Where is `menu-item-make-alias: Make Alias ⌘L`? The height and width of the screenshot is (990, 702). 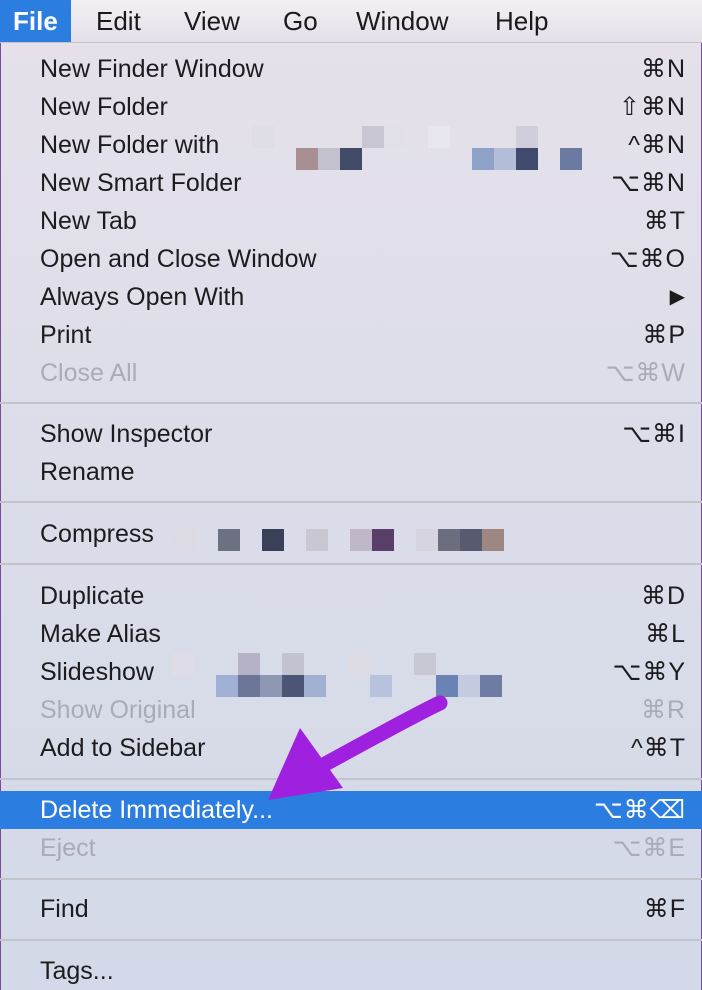 menu-item-make-alias: Make Alias ⌘L is located at coordinates (351, 634).